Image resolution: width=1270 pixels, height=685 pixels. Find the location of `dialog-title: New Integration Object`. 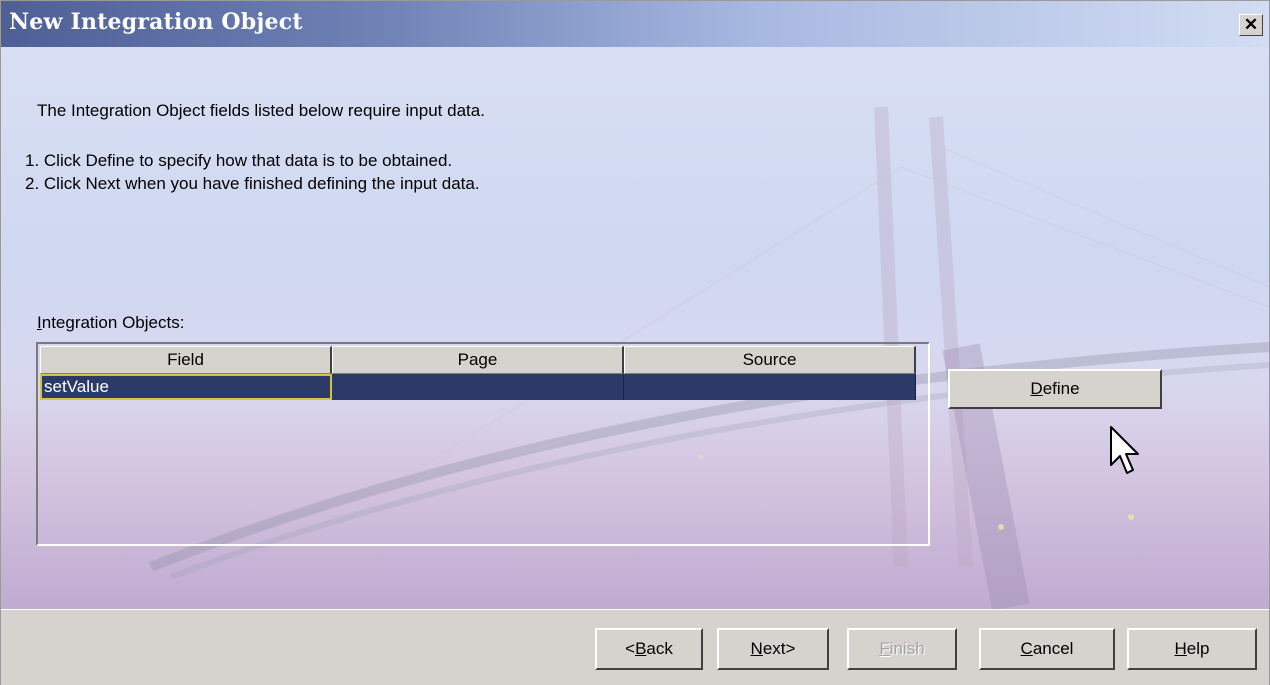

dialog-title: New Integration Object is located at coordinates (156, 22).